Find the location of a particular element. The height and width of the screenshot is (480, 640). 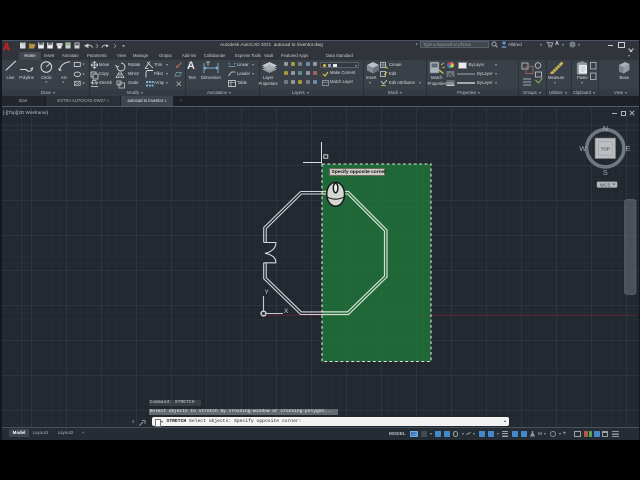

svg-text: TOP is located at coordinates (605, 149).